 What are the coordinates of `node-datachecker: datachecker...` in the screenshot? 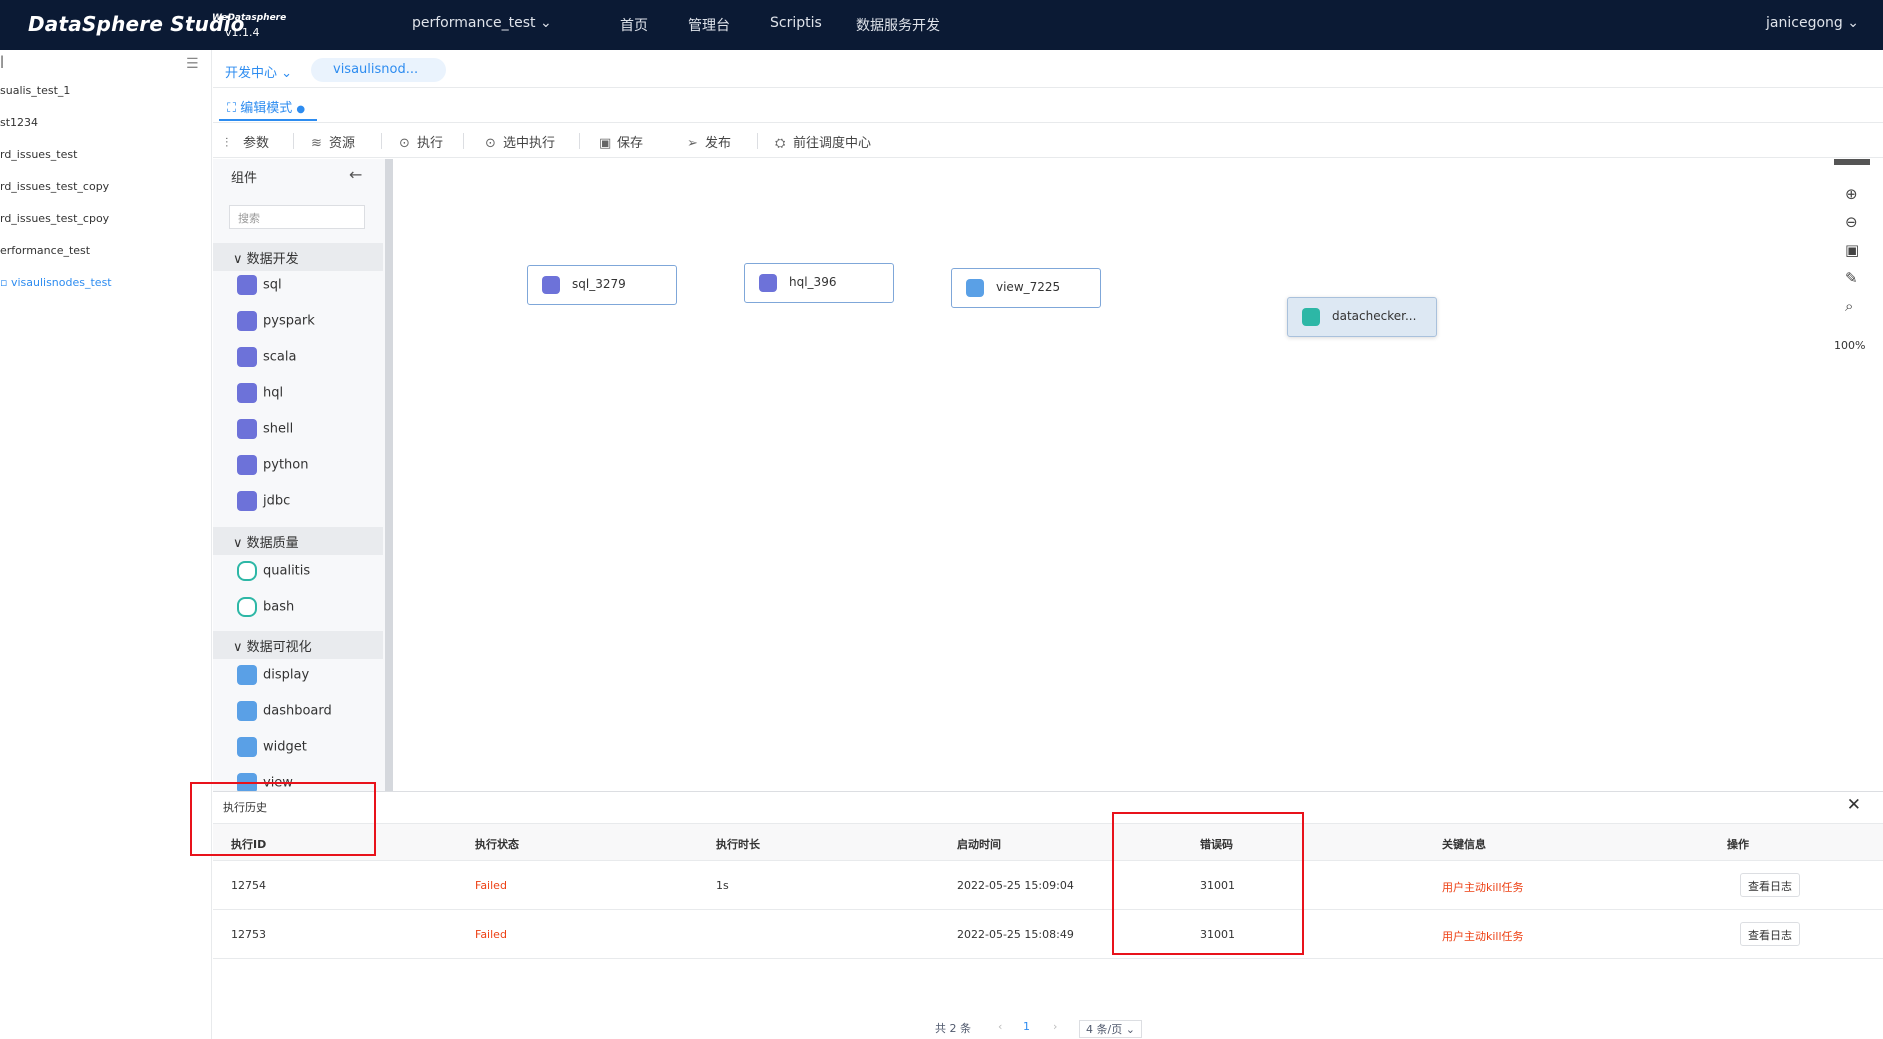 It's located at (1362, 317).